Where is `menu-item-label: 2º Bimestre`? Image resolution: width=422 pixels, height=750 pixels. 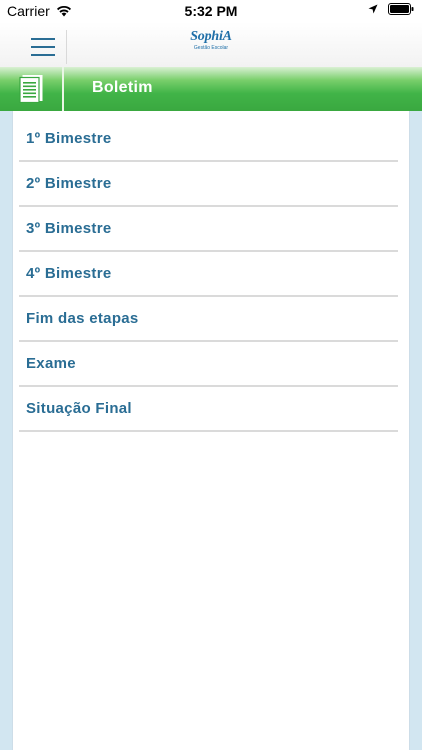 menu-item-label: 2º Bimestre is located at coordinates (69, 183).